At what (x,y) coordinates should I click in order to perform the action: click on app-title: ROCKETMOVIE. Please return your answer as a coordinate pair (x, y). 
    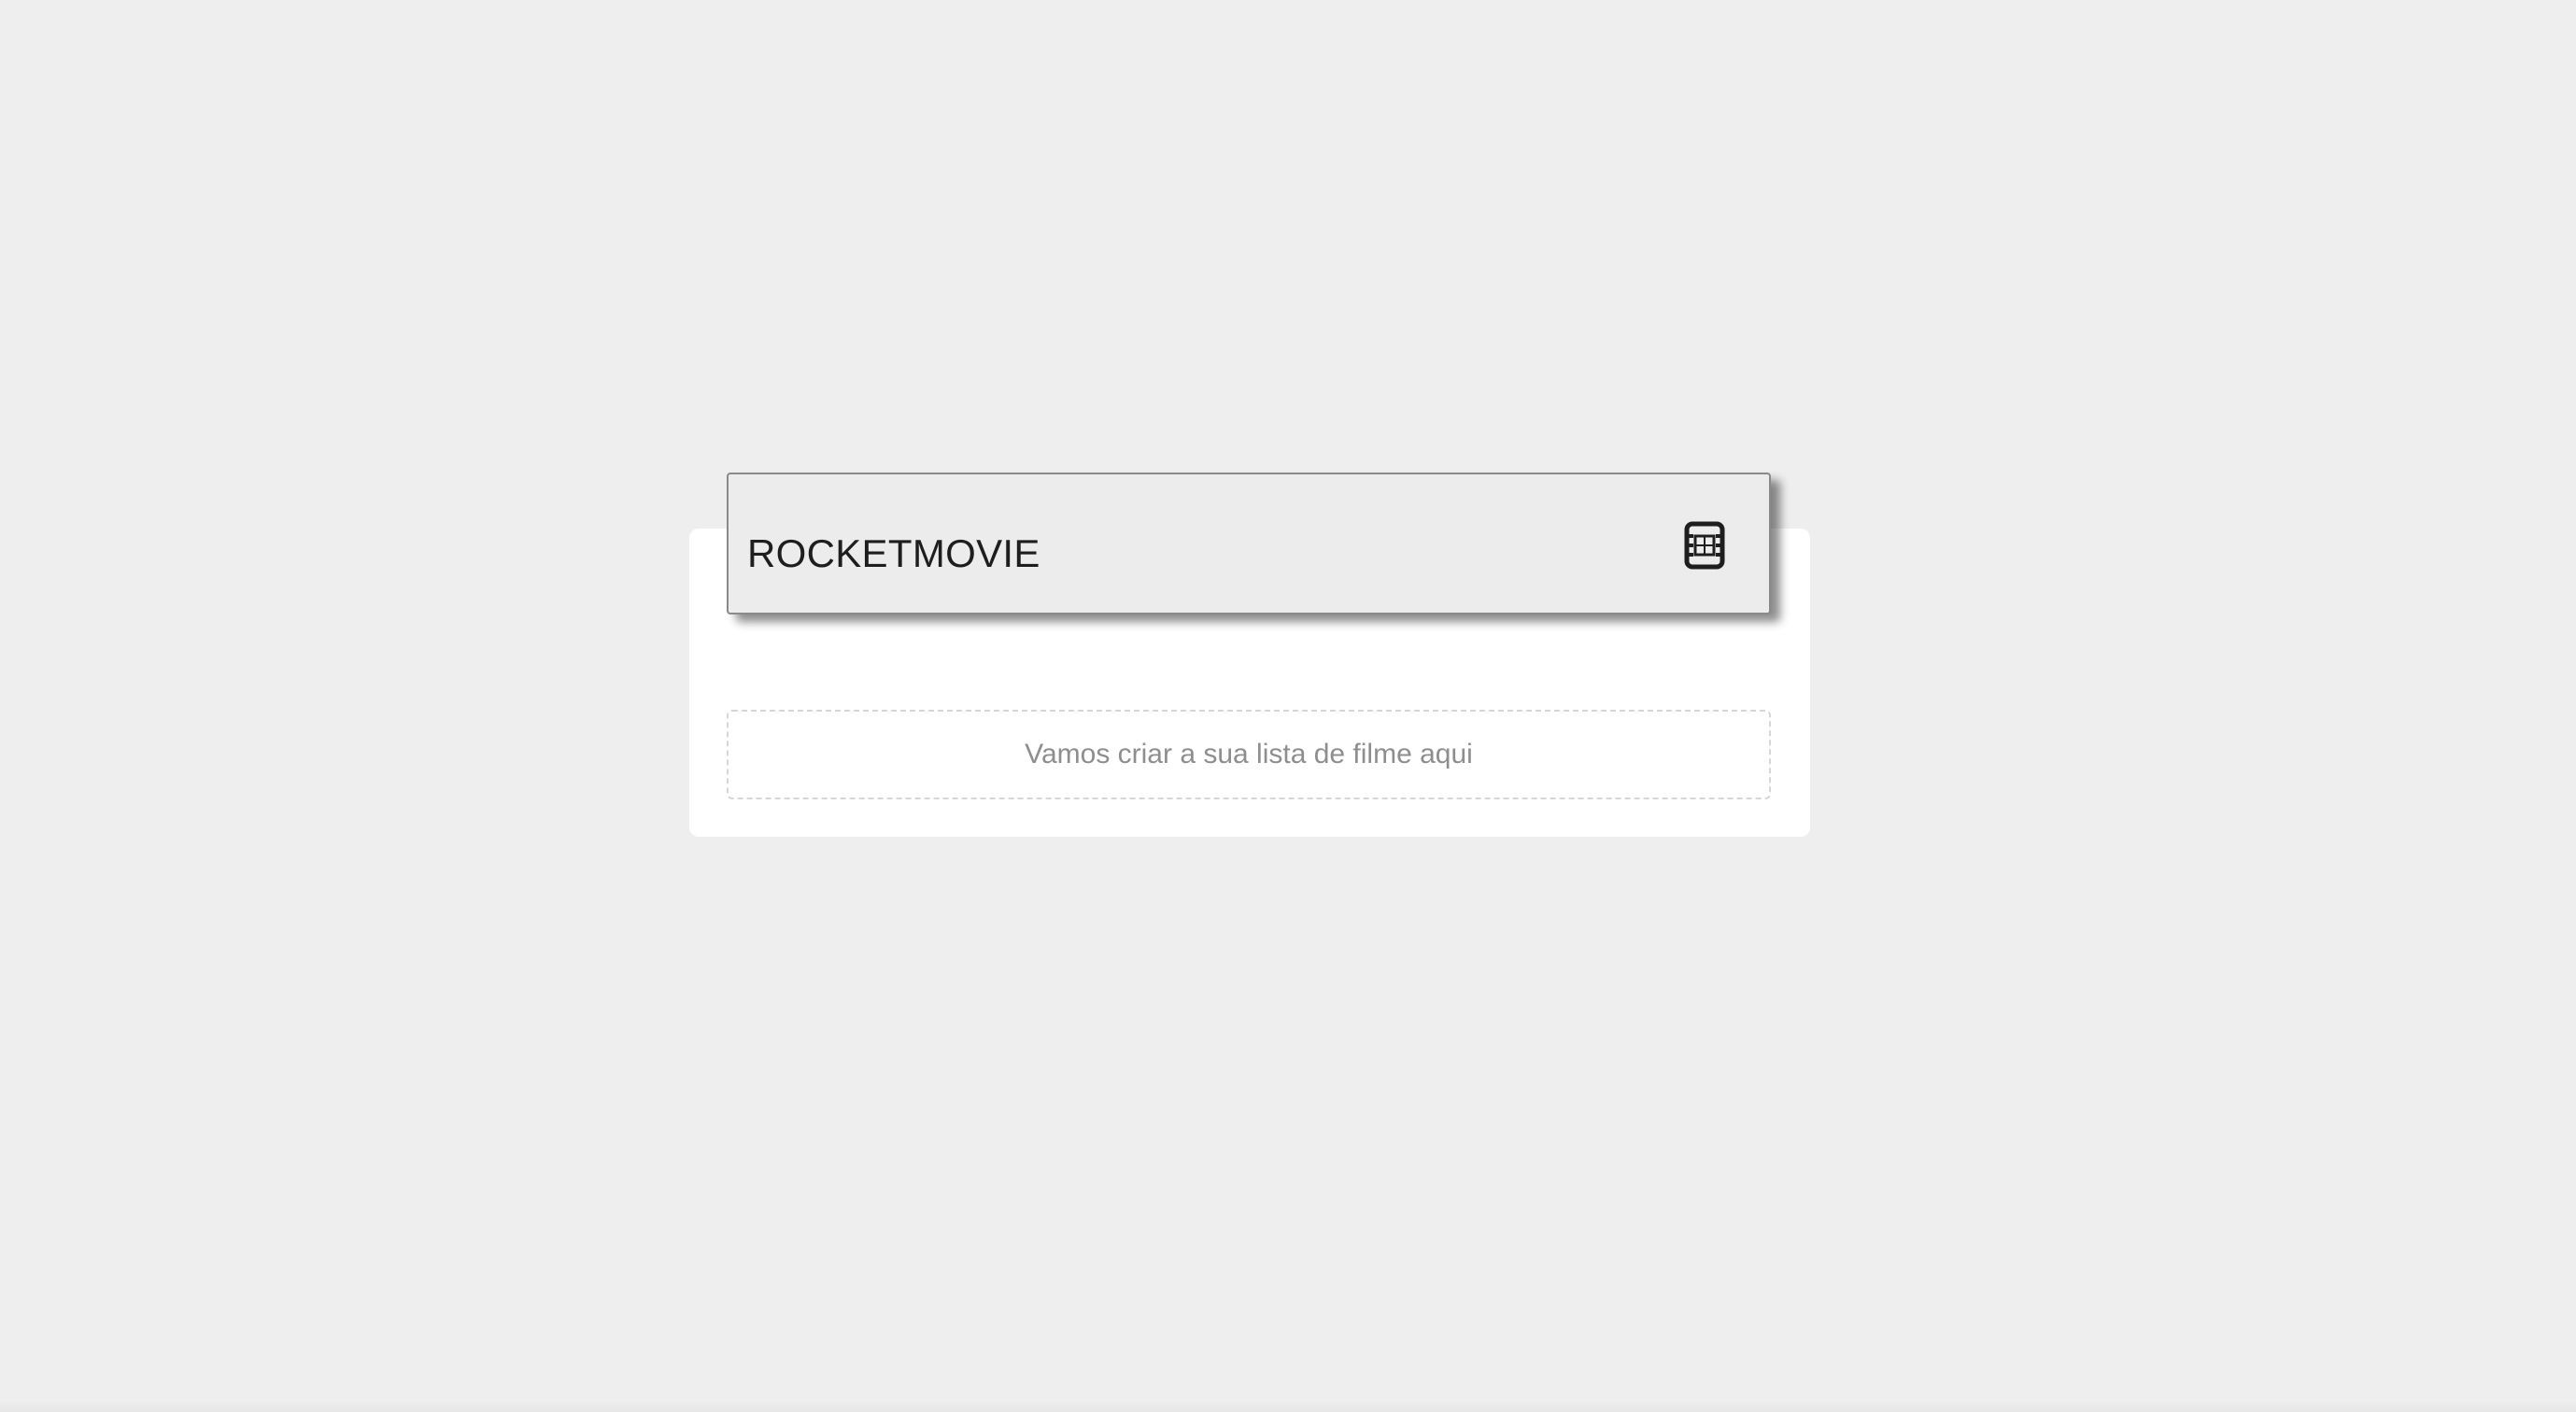
    Looking at the image, I should click on (893, 553).